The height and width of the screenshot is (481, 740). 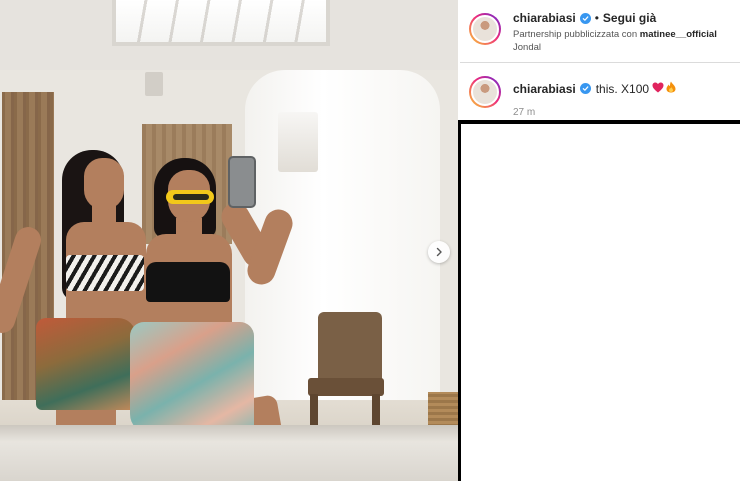 I want to click on header-divider, so click(x=600, y=62).